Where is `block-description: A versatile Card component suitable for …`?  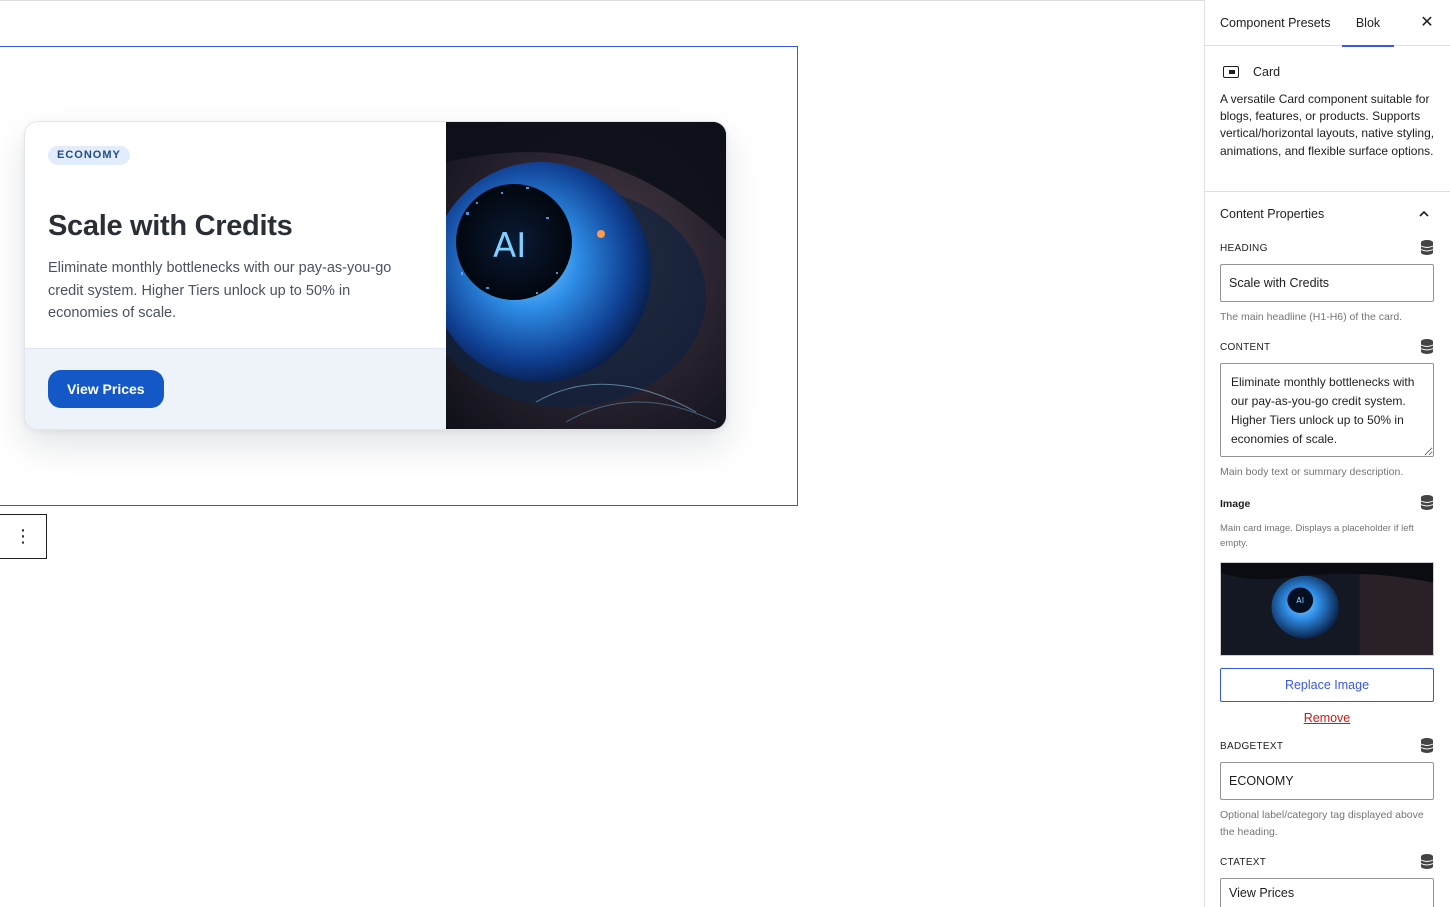
block-description: A versatile Card component suitable for … is located at coordinates (1327, 125).